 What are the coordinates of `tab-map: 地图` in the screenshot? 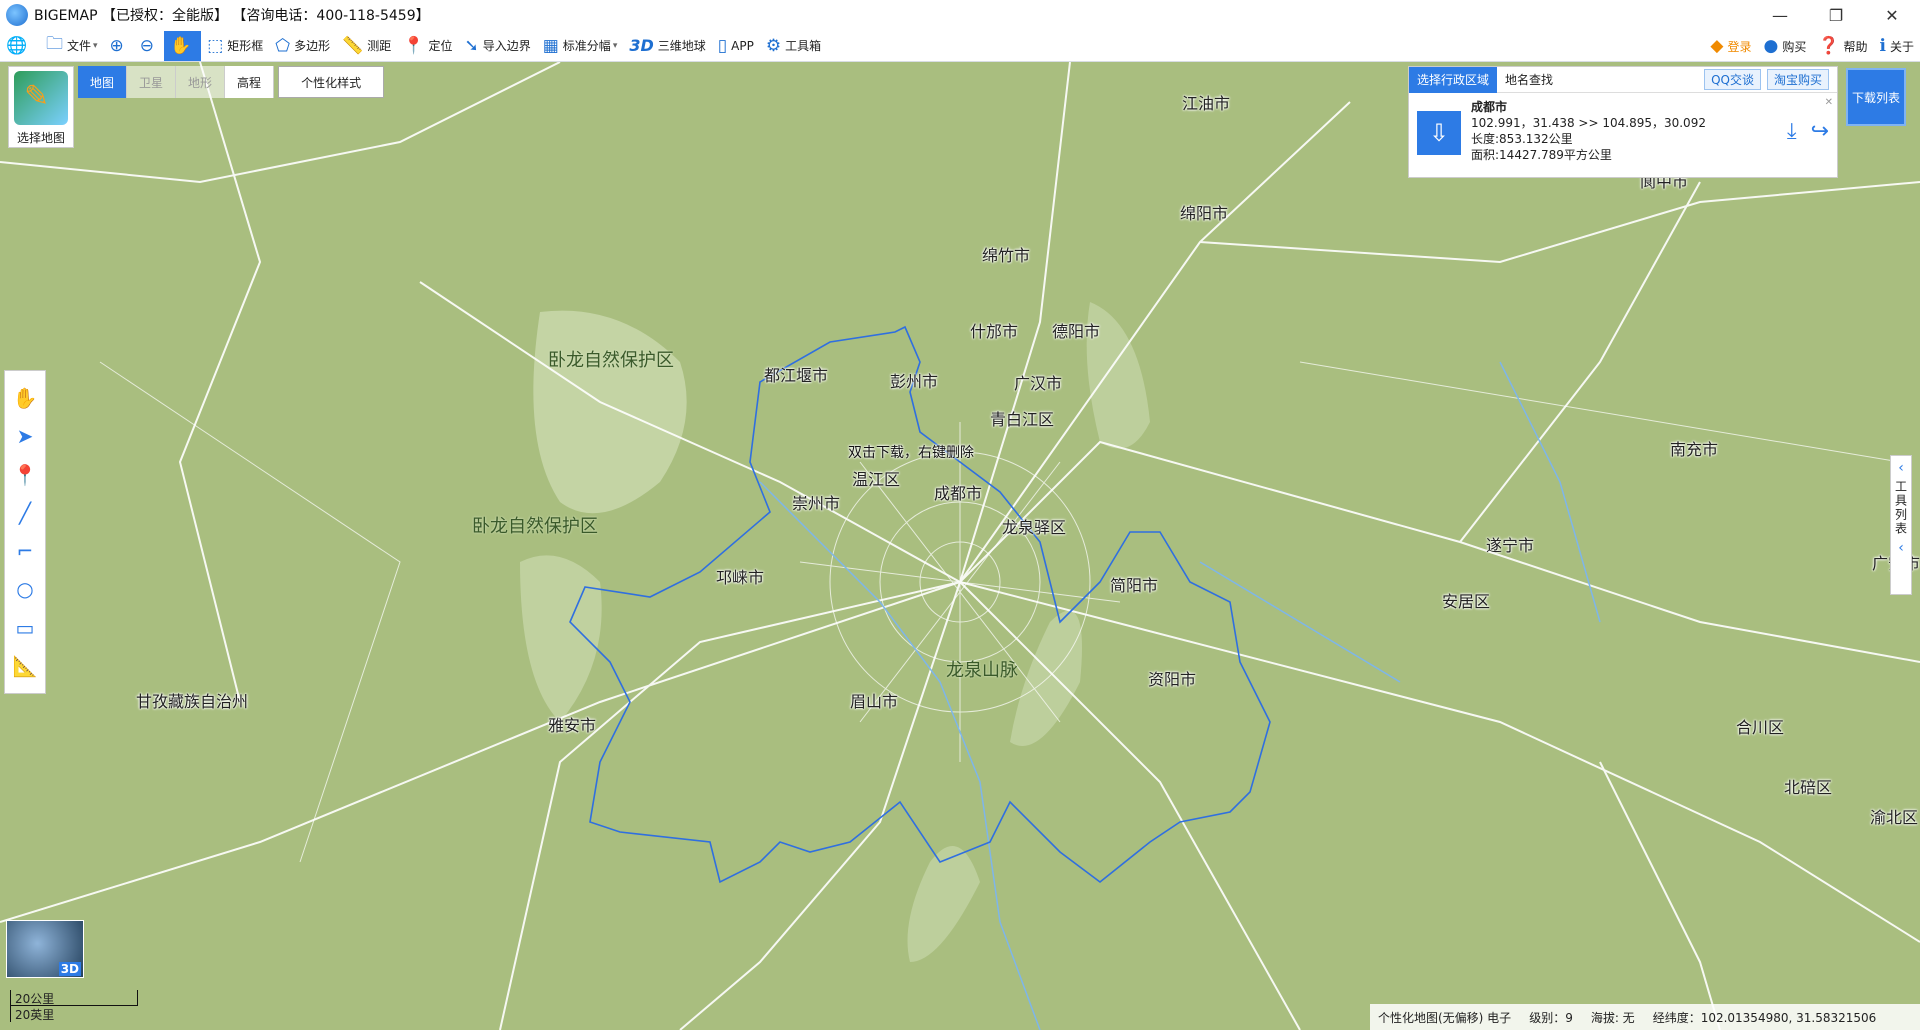 It's located at (103, 82).